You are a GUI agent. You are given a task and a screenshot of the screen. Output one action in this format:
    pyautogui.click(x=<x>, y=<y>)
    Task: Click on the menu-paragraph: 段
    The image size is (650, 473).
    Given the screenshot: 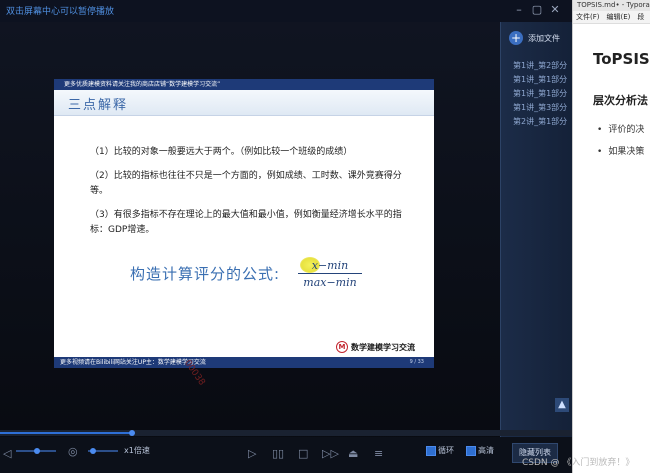 What is the action you would take?
    pyautogui.click(x=640, y=17)
    